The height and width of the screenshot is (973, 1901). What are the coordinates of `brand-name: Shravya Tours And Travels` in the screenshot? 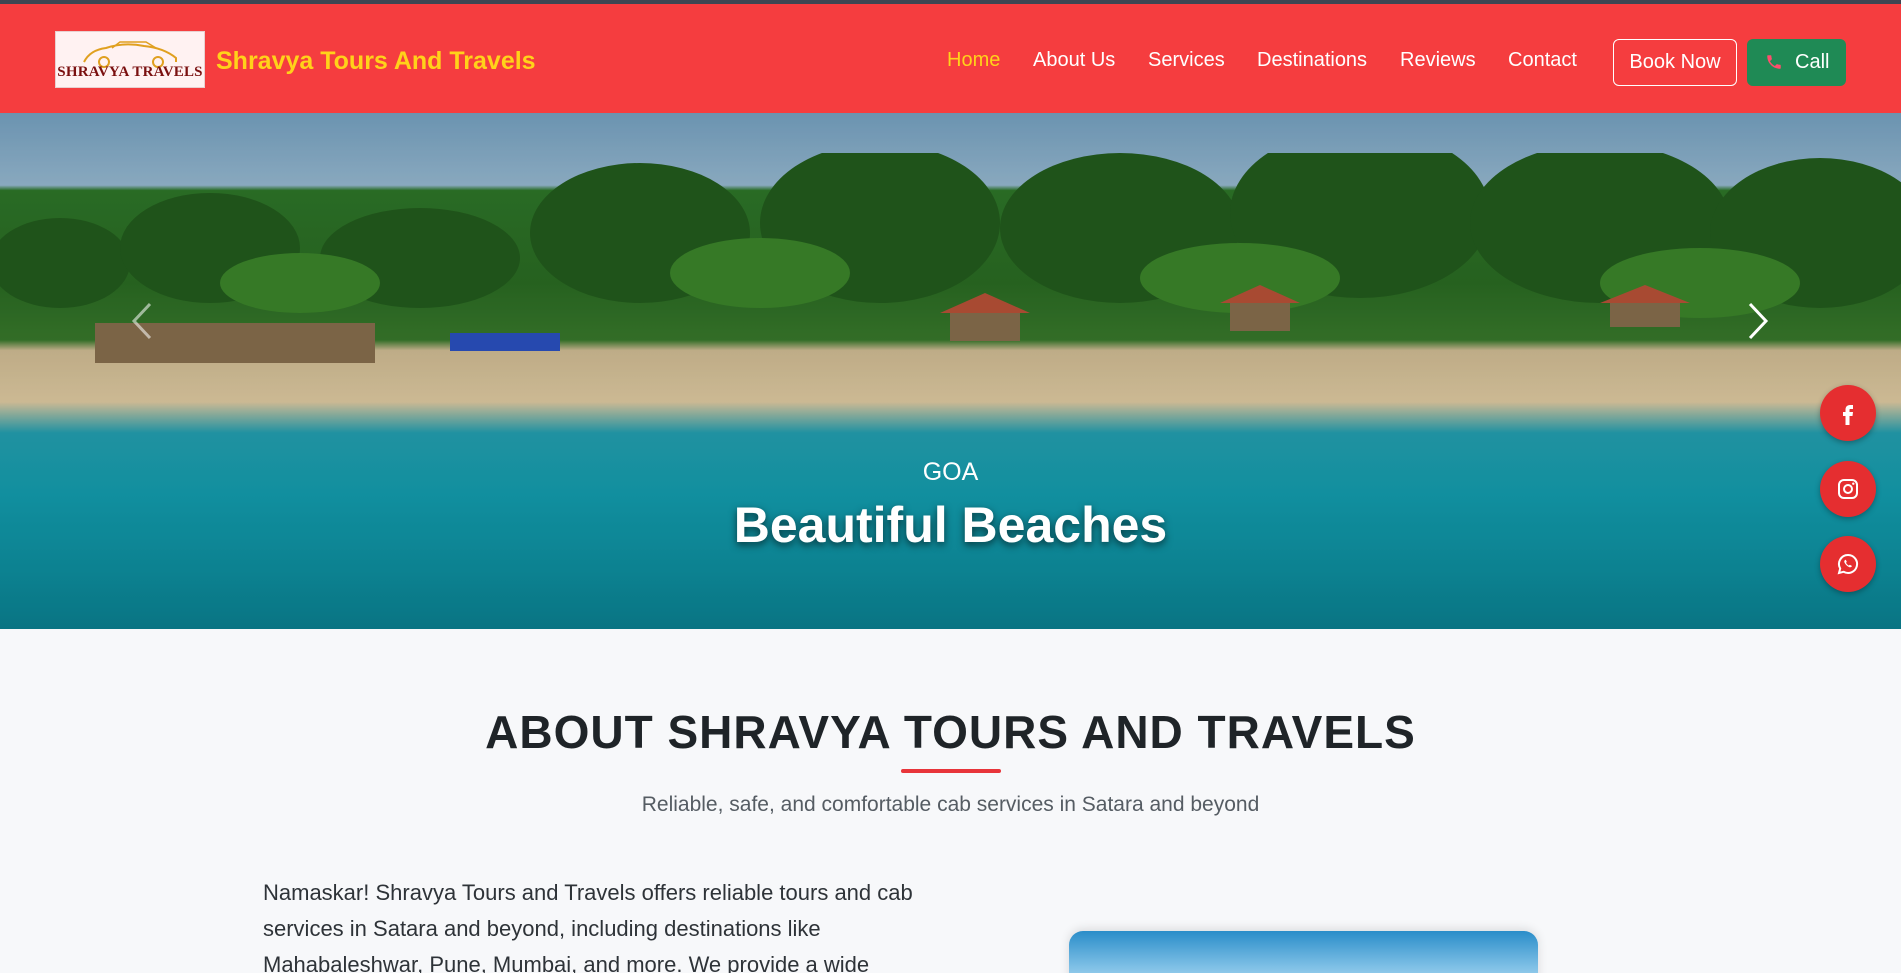 It's located at (376, 61).